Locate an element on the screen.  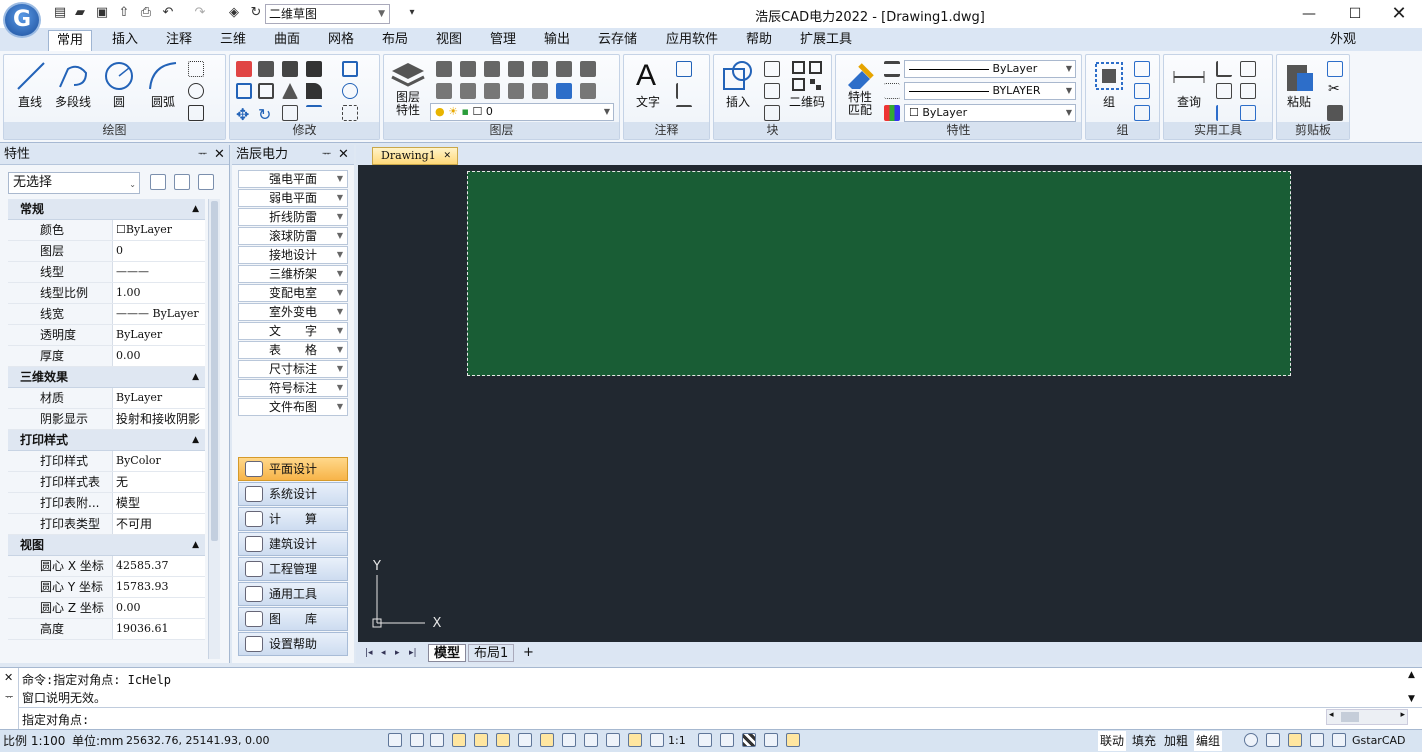
undo-icon: ↶ is located at coordinates (168, 13).